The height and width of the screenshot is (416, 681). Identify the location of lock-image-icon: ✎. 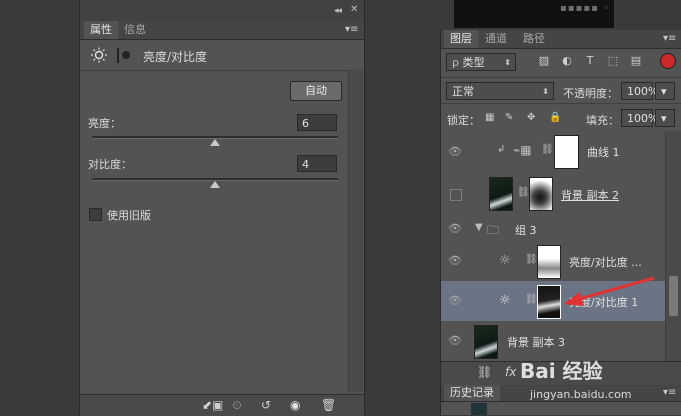
(509, 117).